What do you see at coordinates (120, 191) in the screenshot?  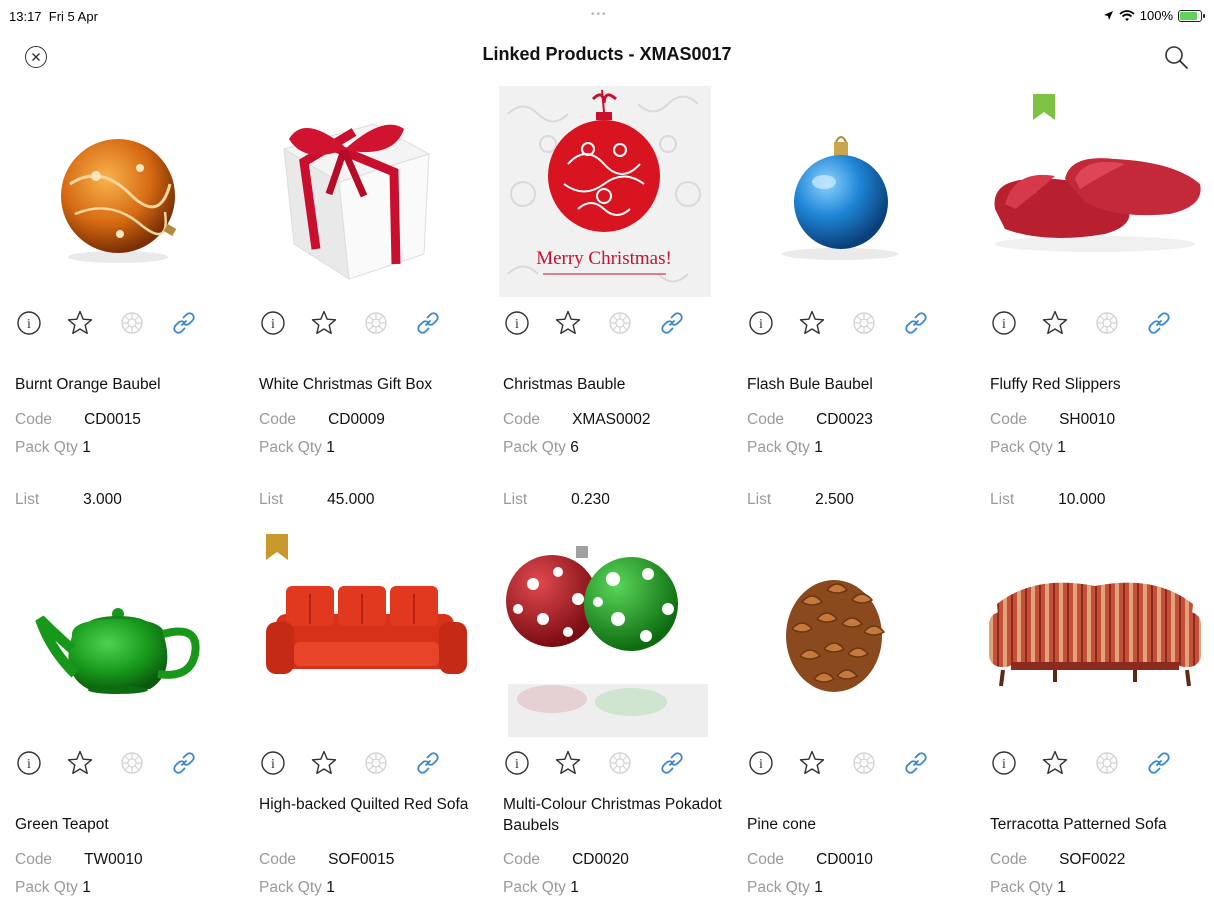 I see `product-image-orange-bauble` at bounding box center [120, 191].